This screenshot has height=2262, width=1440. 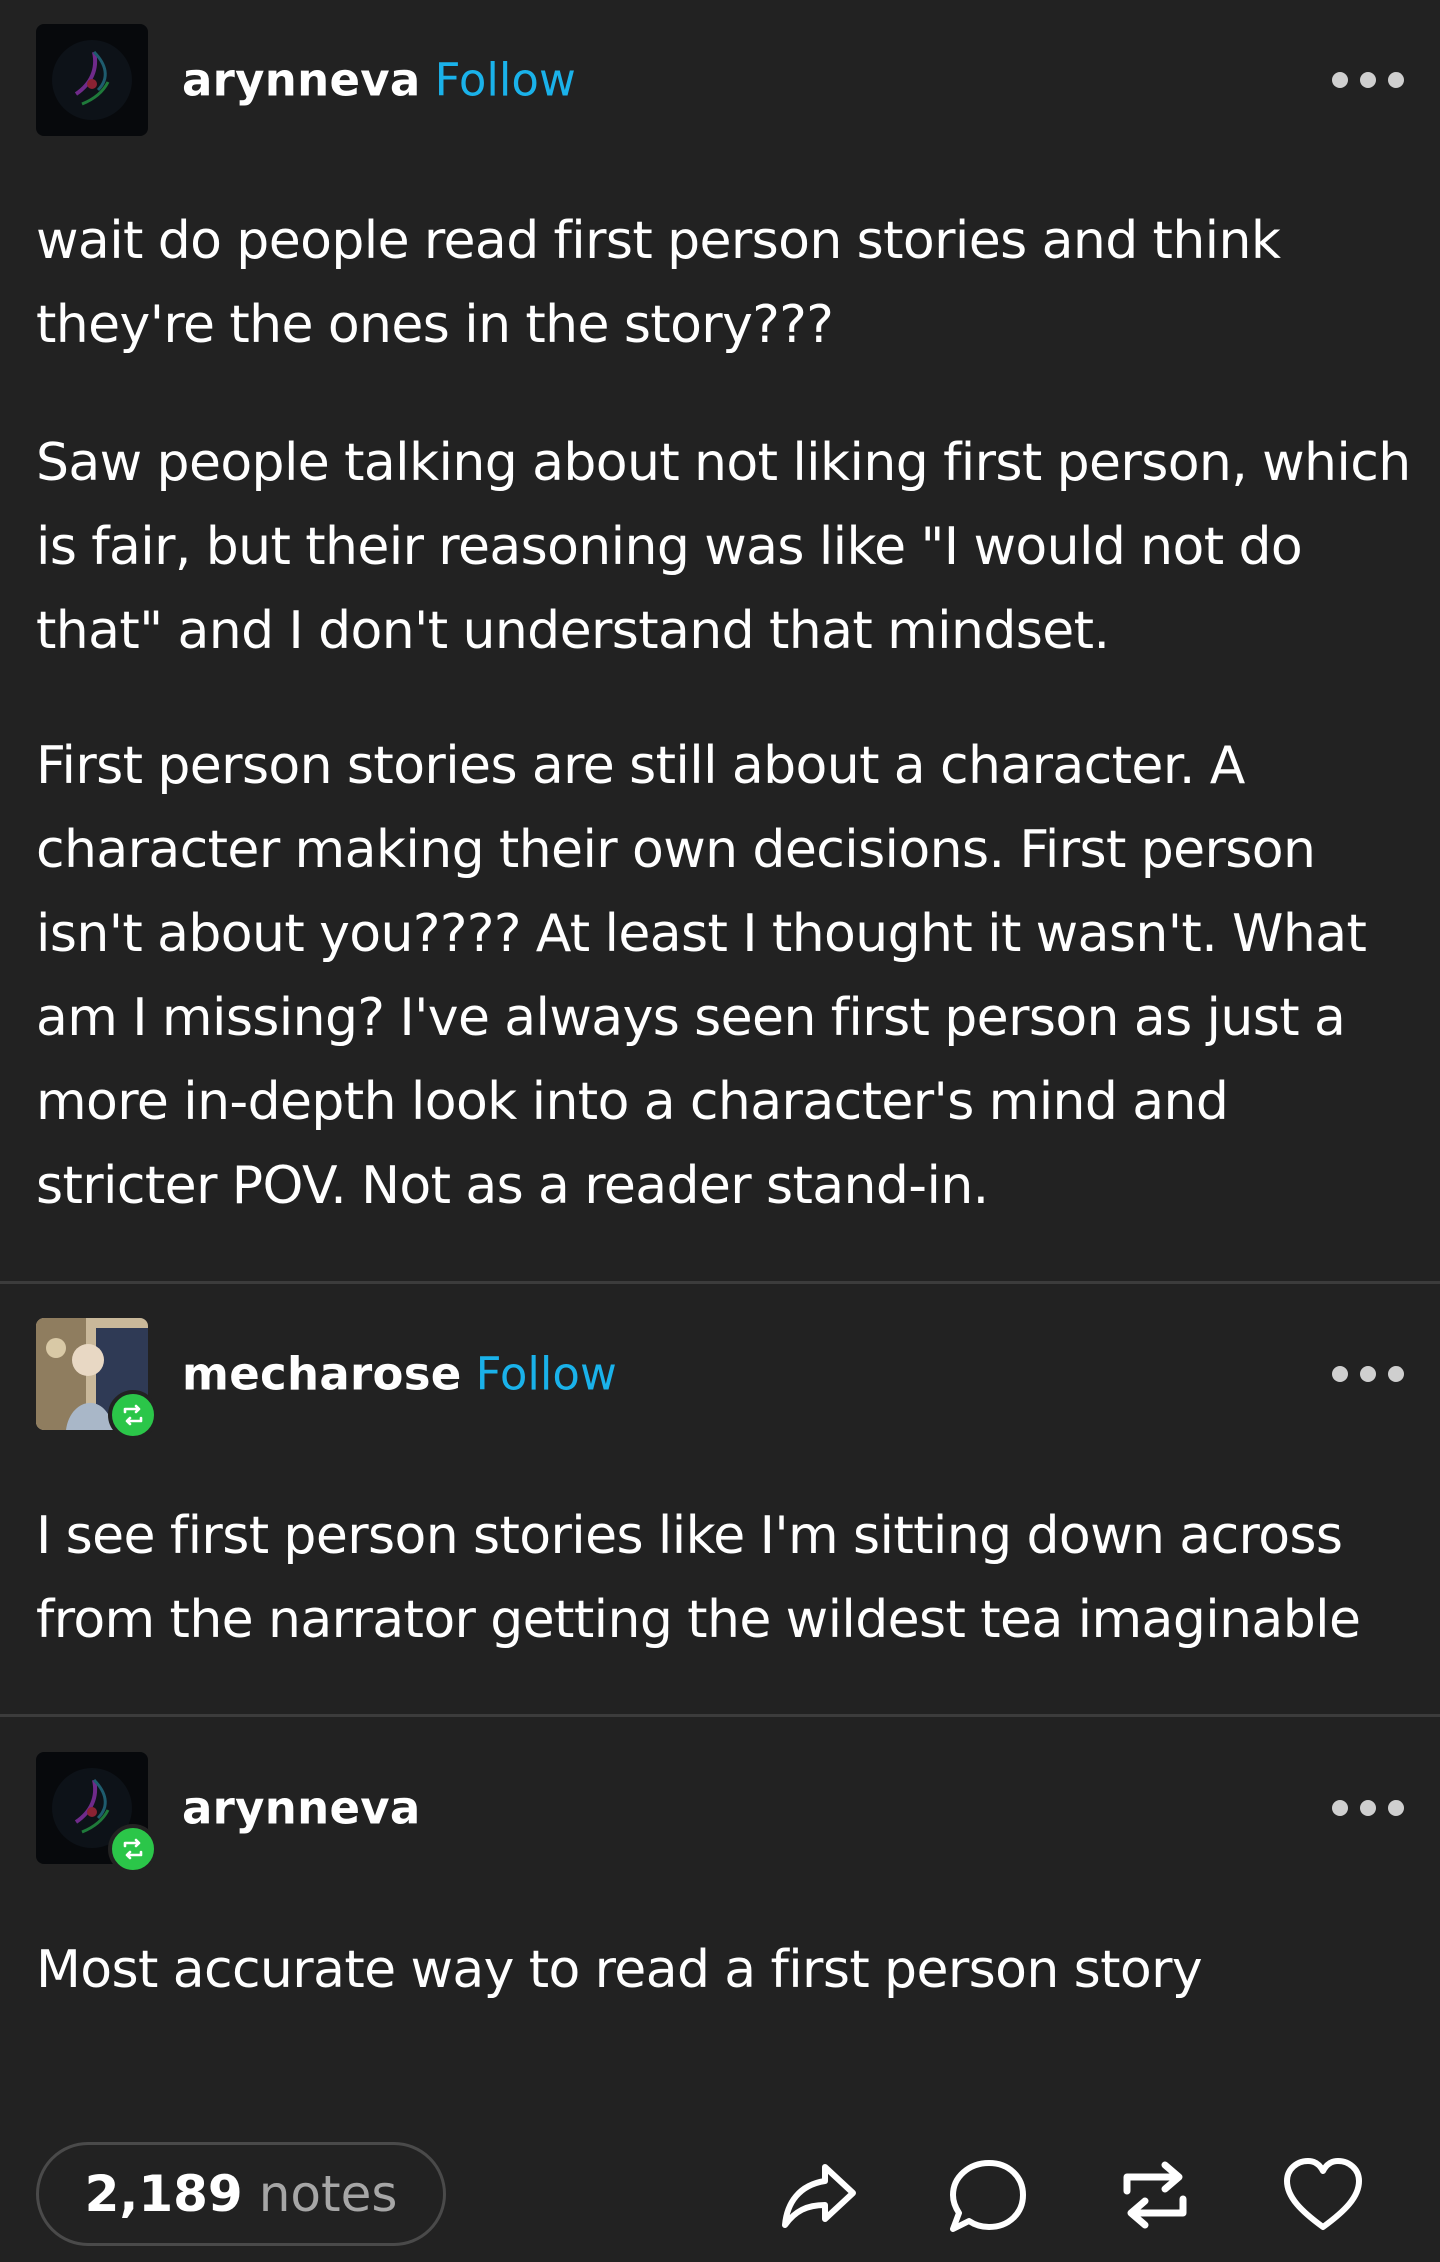 What do you see at coordinates (1323, 2195) in the screenshot?
I see `like-icon` at bounding box center [1323, 2195].